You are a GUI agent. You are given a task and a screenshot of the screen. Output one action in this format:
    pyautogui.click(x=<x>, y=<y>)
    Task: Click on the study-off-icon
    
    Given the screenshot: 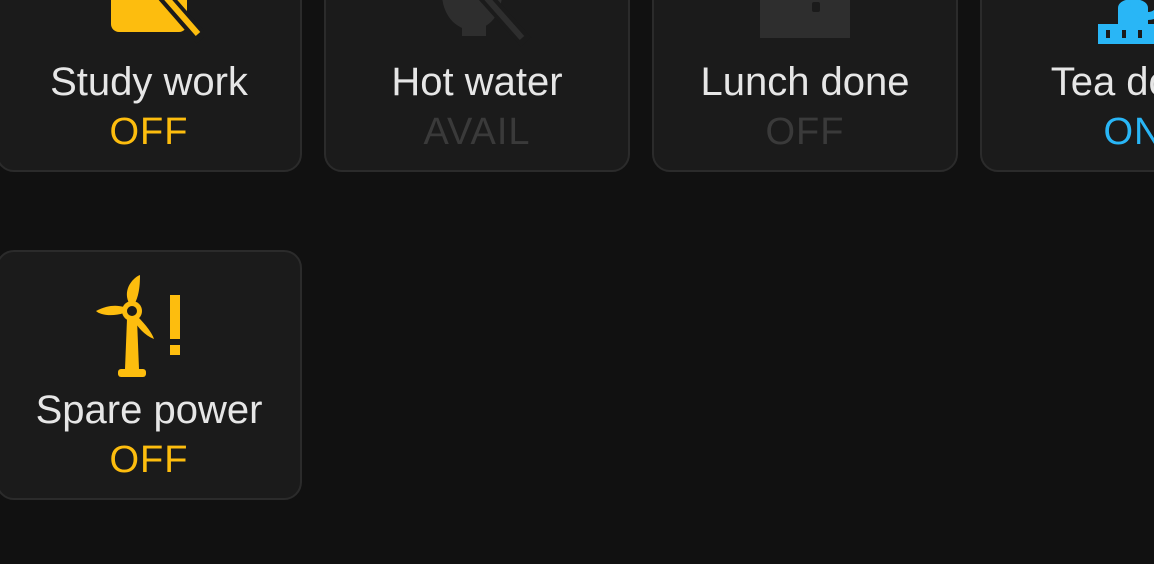 What is the action you would take?
    pyautogui.click(x=150, y=24)
    